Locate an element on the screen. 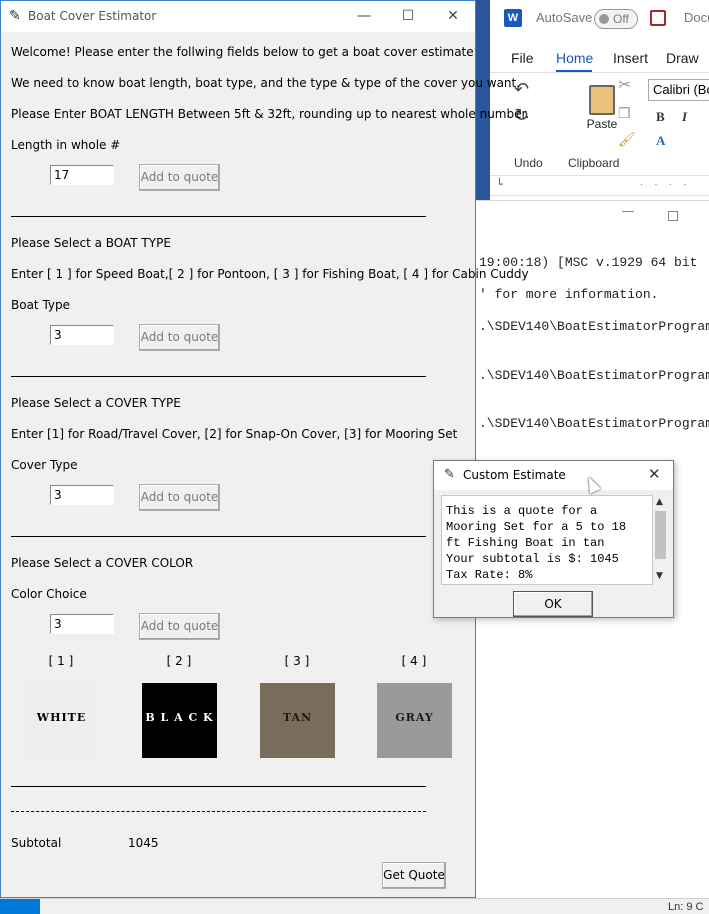  swatch-number: [ 3 ] is located at coordinates (297, 661).